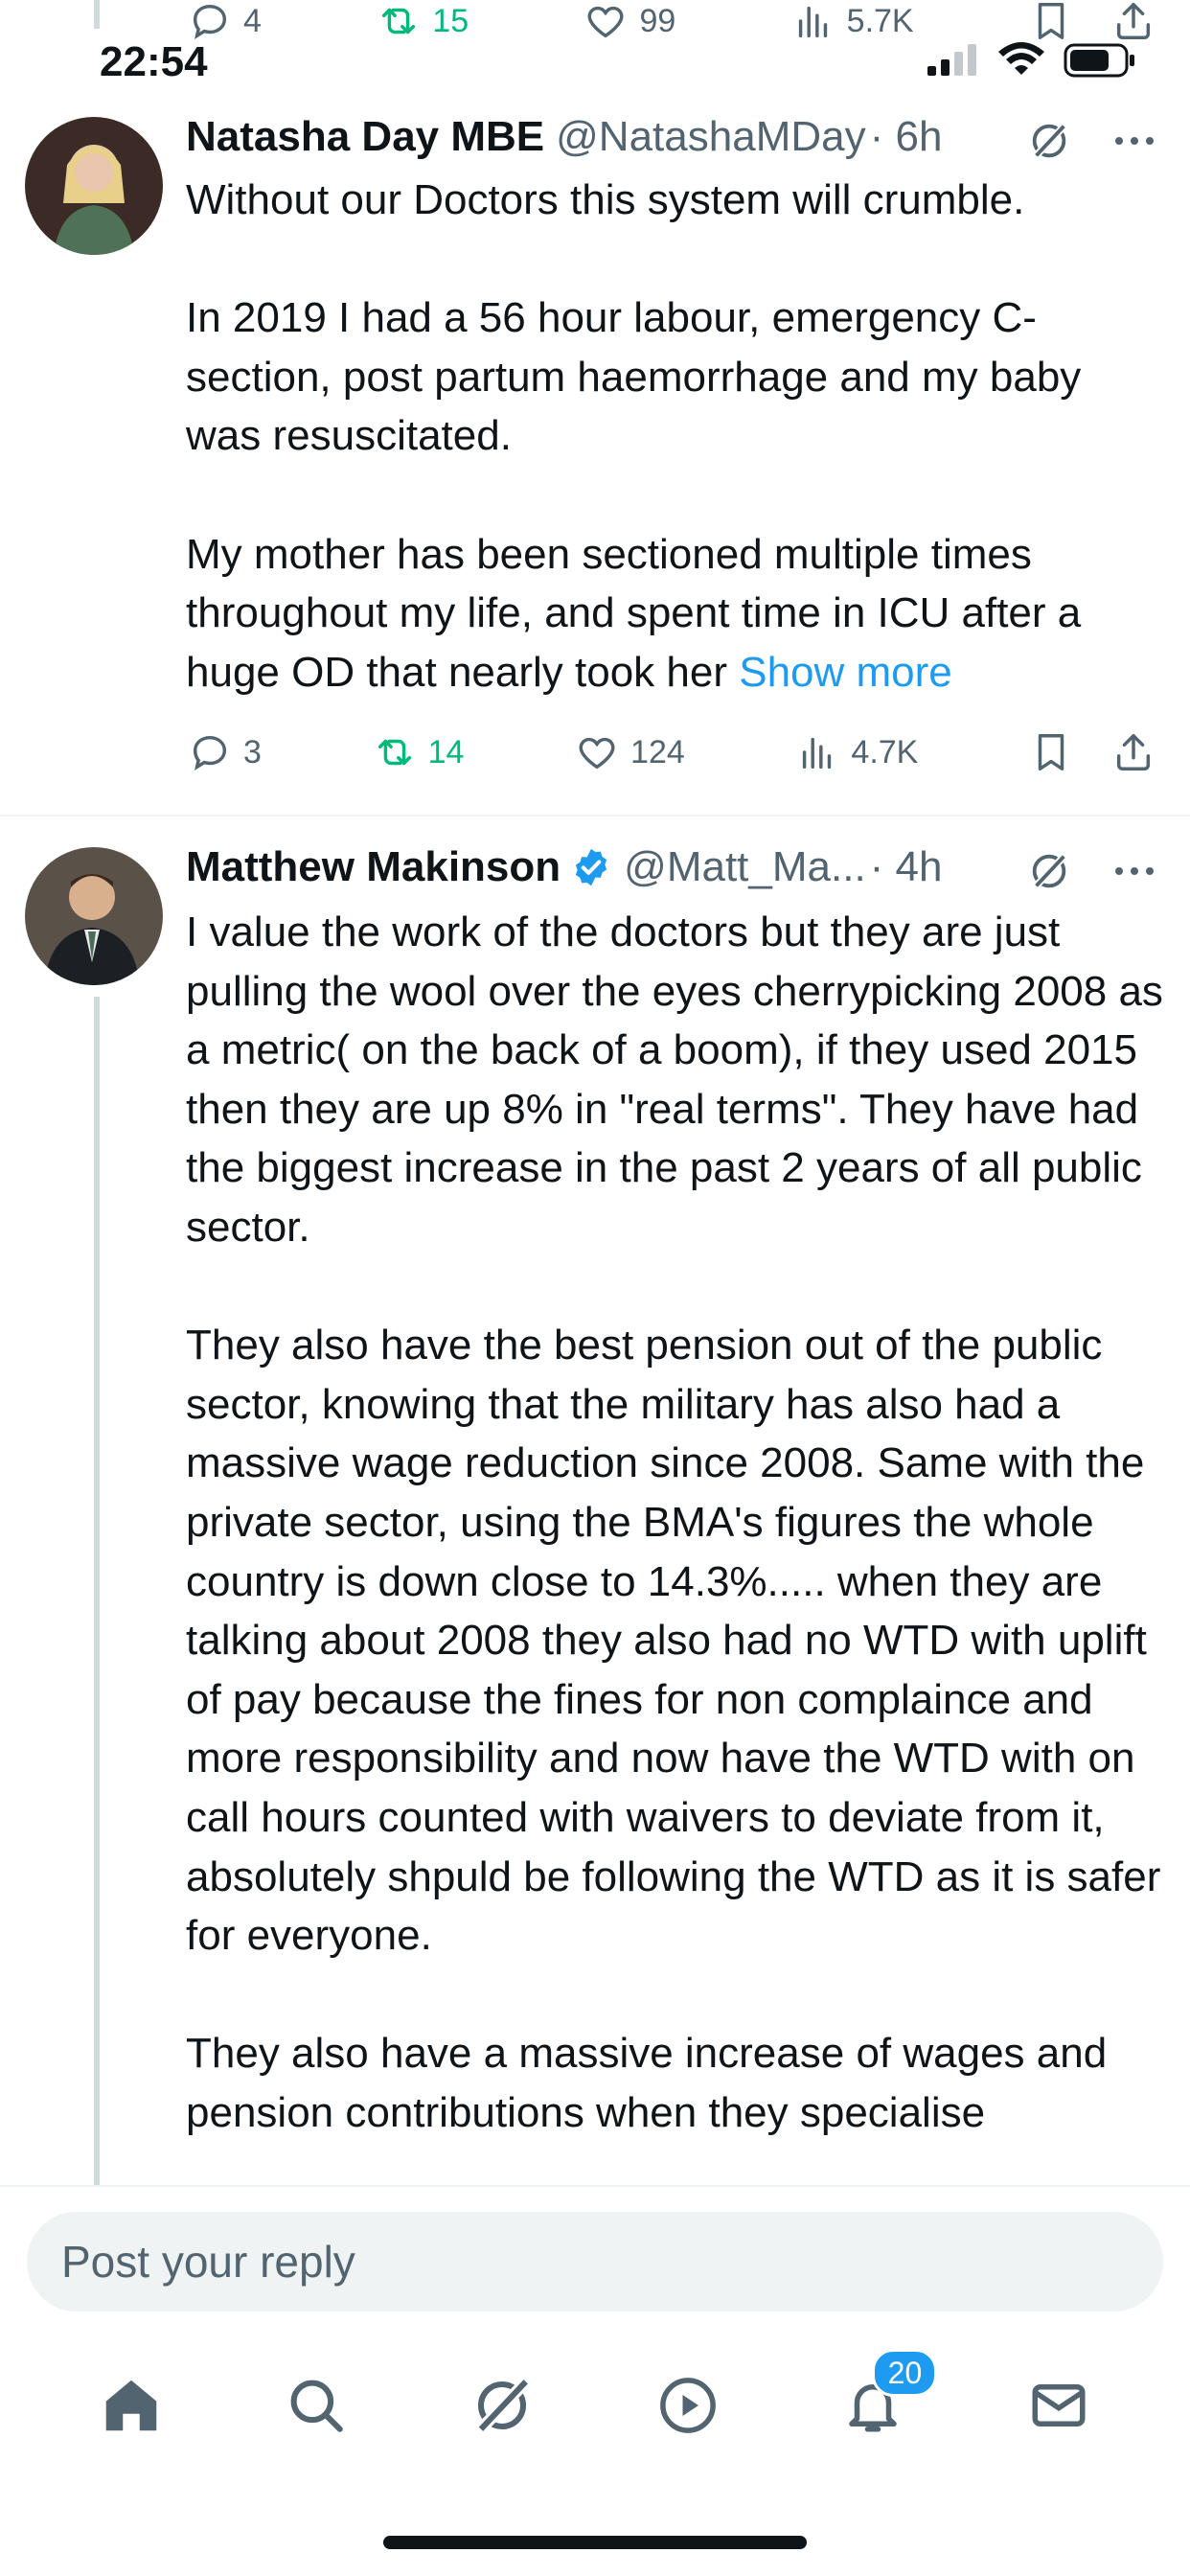  I want to click on reply-count: 4, so click(253, 20).